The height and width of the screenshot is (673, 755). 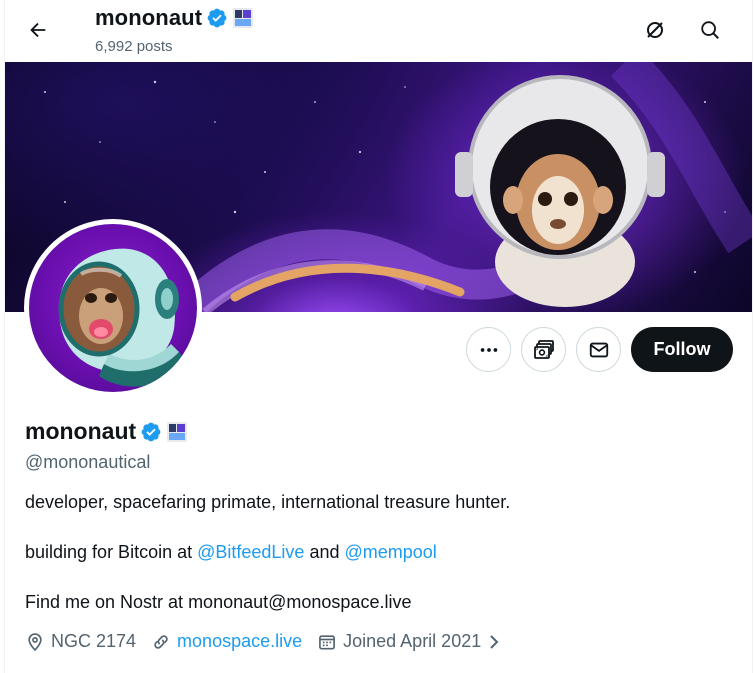 I want to click on frame-border-right, so click(x=752, y=336).